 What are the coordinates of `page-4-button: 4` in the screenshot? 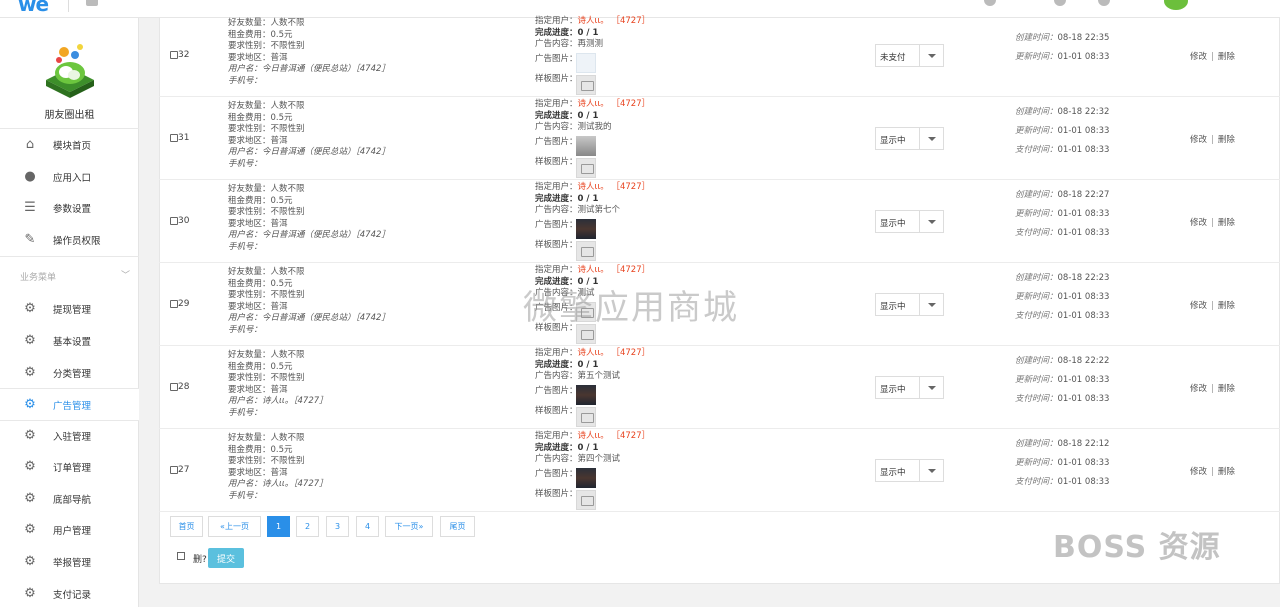 It's located at (367, 526).